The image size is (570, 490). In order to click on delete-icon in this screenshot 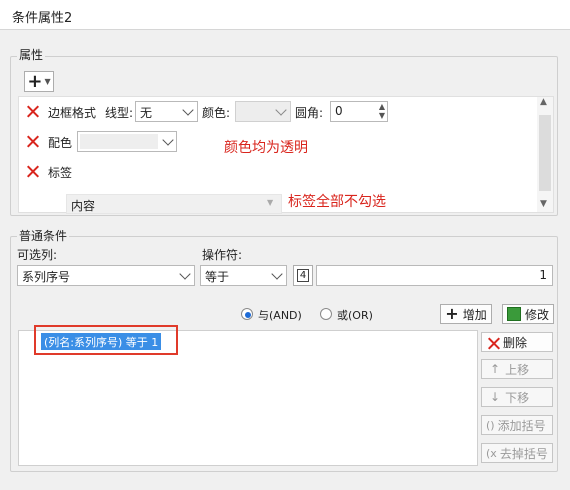, I will do `click(492, 342)`.